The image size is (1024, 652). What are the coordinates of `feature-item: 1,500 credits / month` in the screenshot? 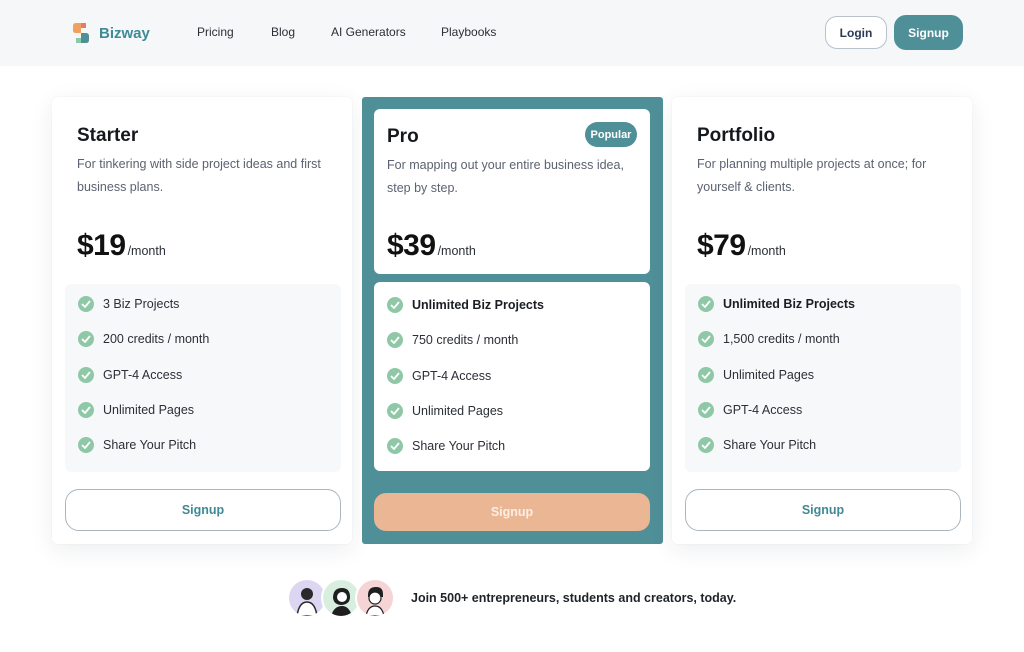 It's located at (769, 339).